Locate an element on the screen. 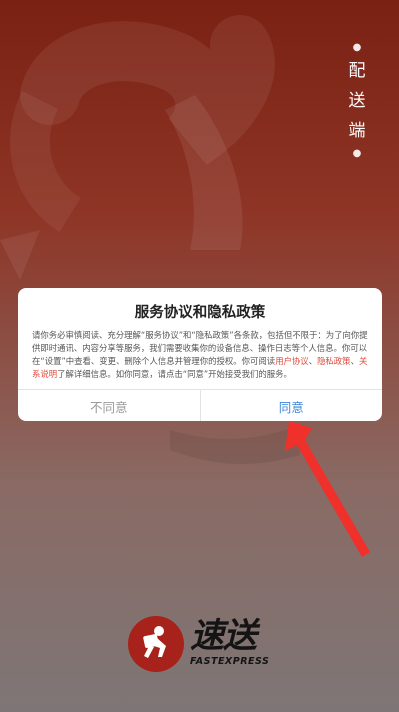 The image size is (399, 712). privacy-policy-link: 隐私政策 is located at coordinates (334, 361).